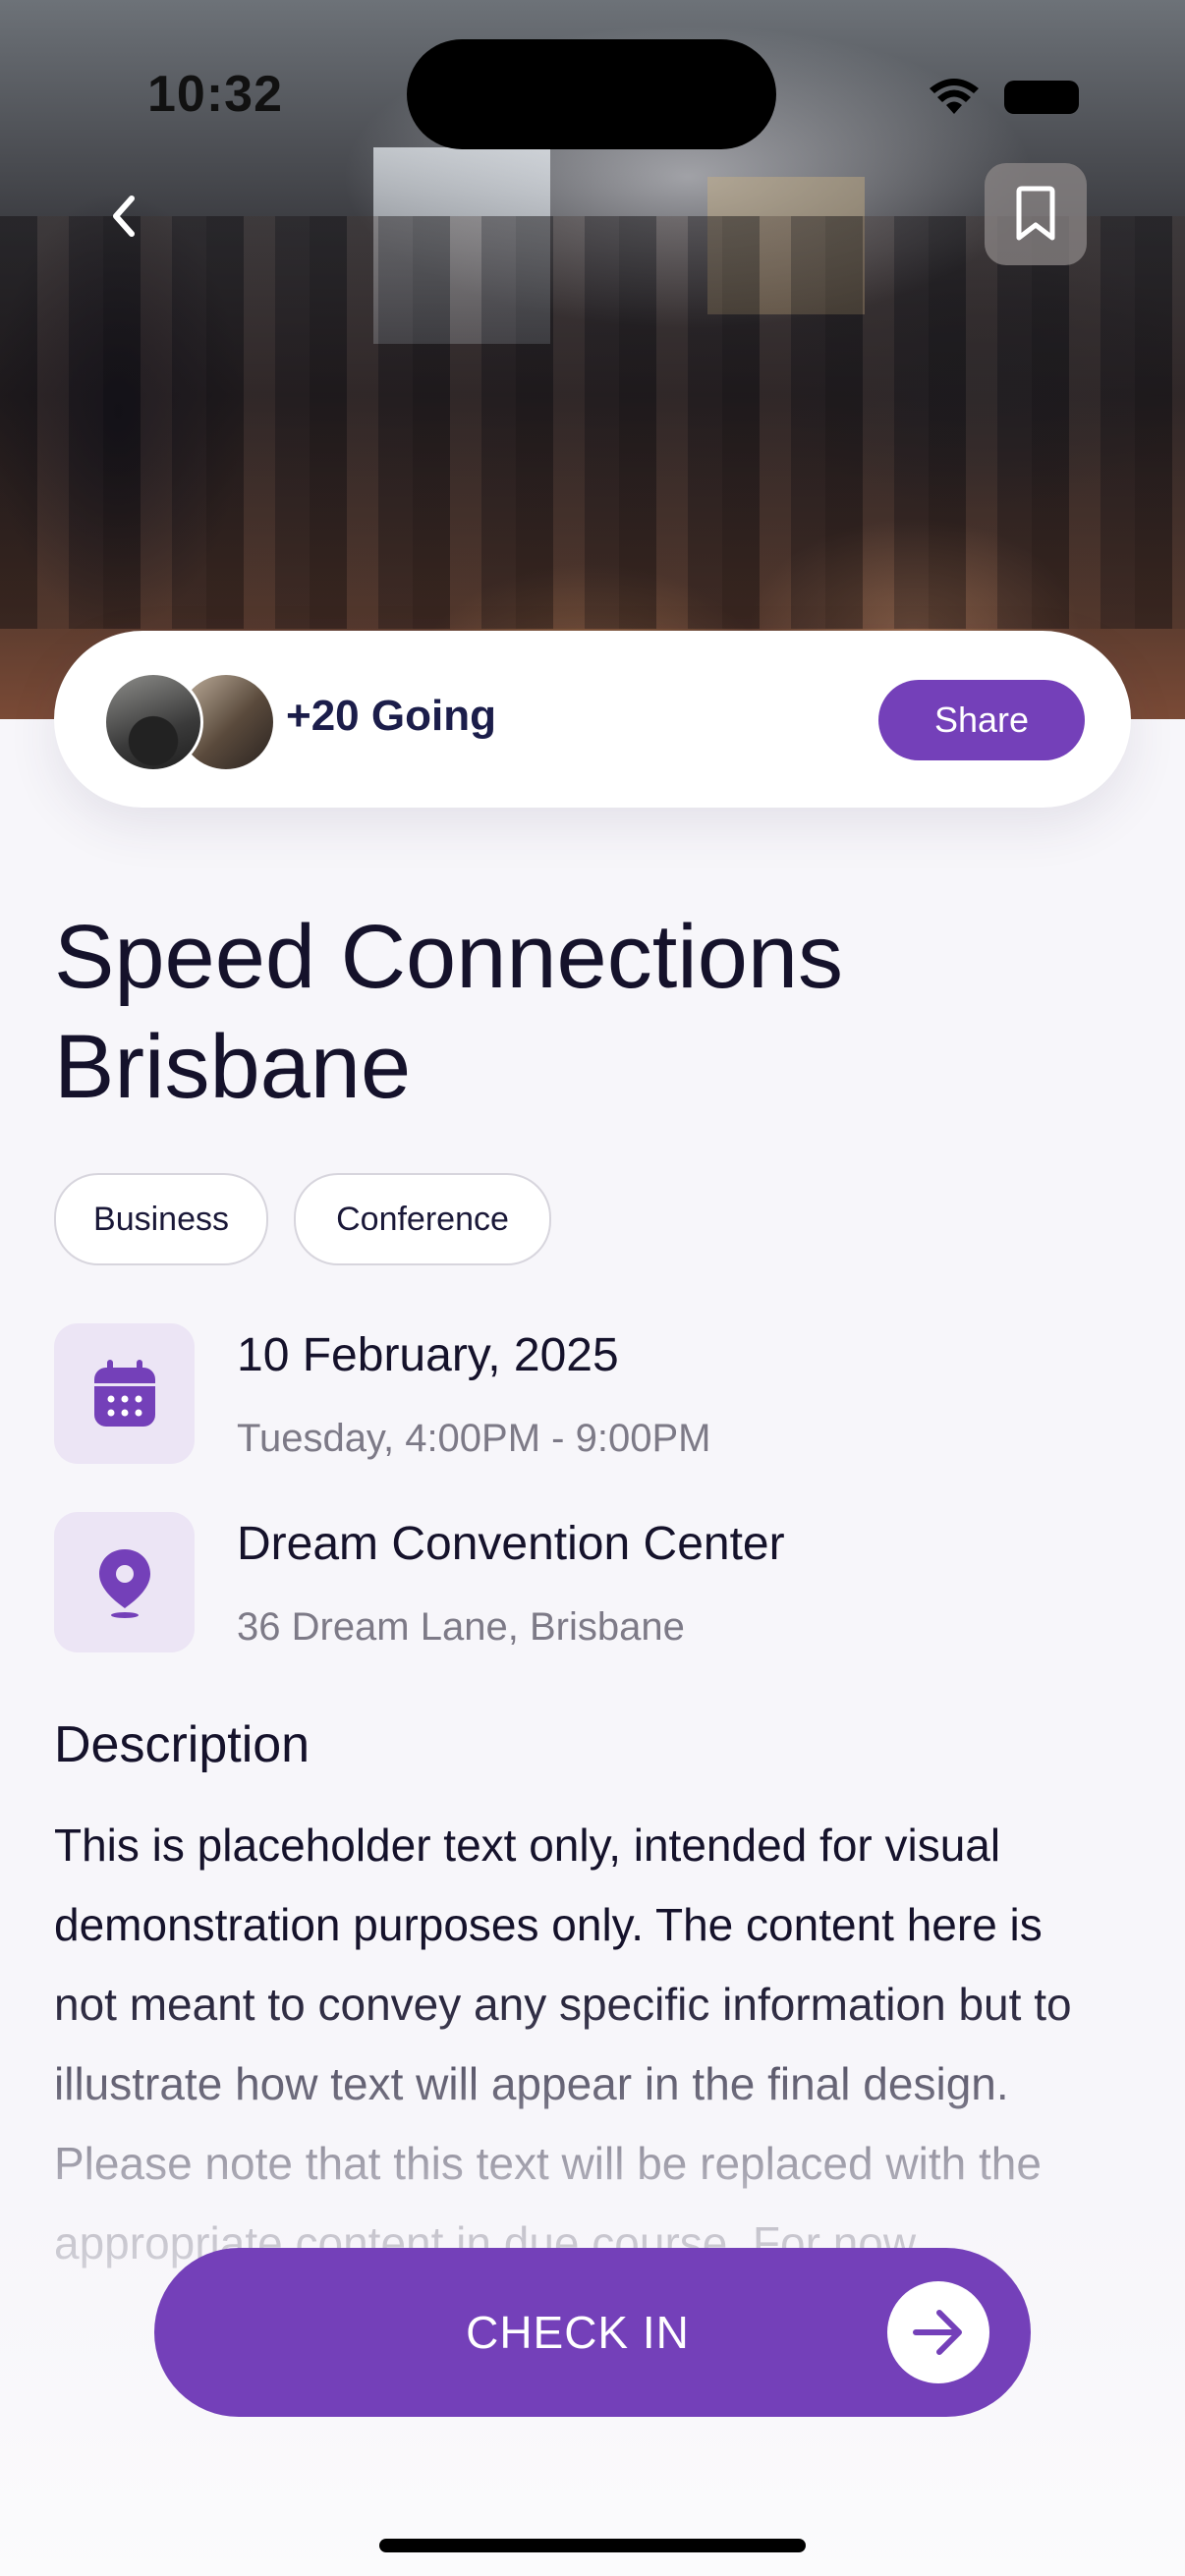 This screenshot has width=1185, height=2576. What do you see at coordinates (592, 2545) in the screenshot?
I see `home-indicator` at bounding box center [592, 2545].